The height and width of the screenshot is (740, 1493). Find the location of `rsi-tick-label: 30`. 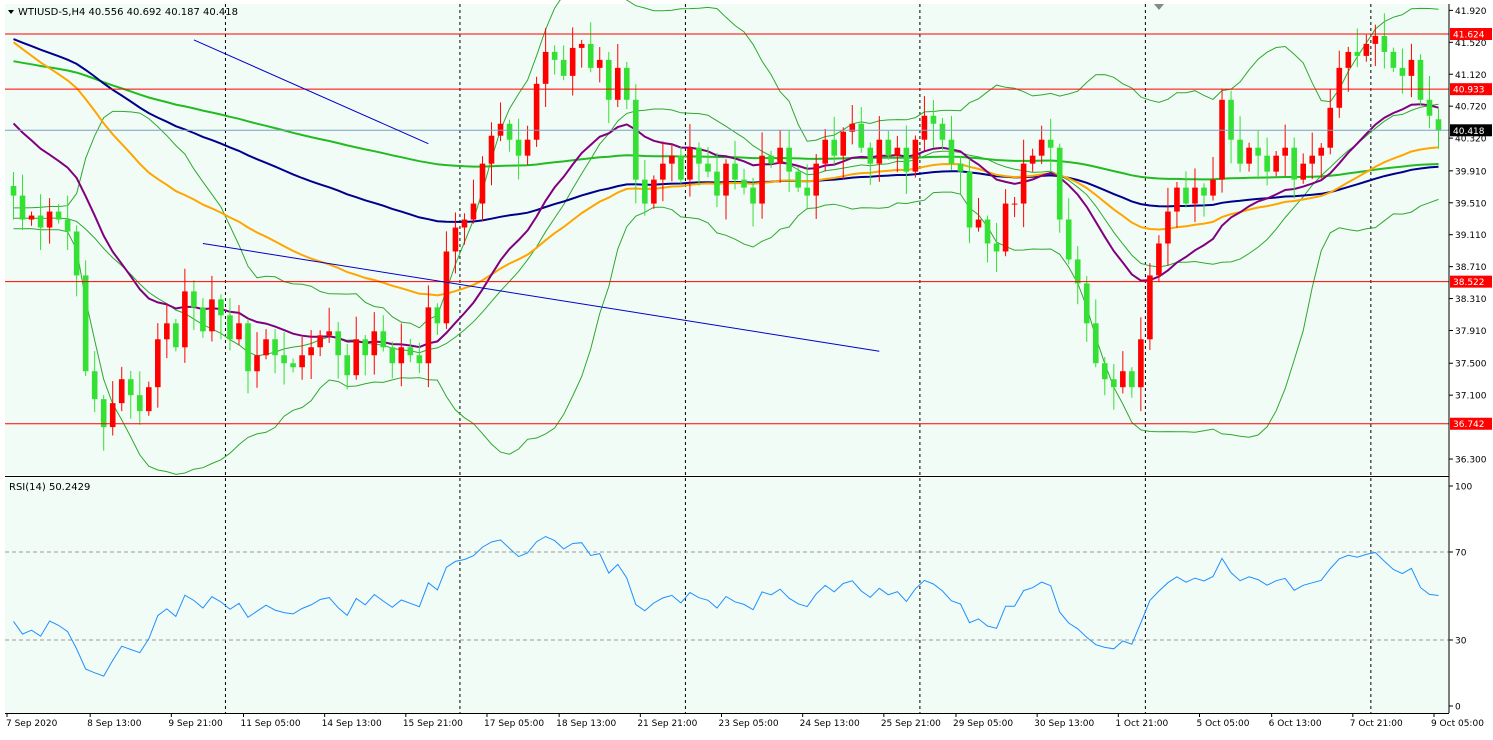

rsi-tick-label: 30 is located at coordinates (1461, 642).